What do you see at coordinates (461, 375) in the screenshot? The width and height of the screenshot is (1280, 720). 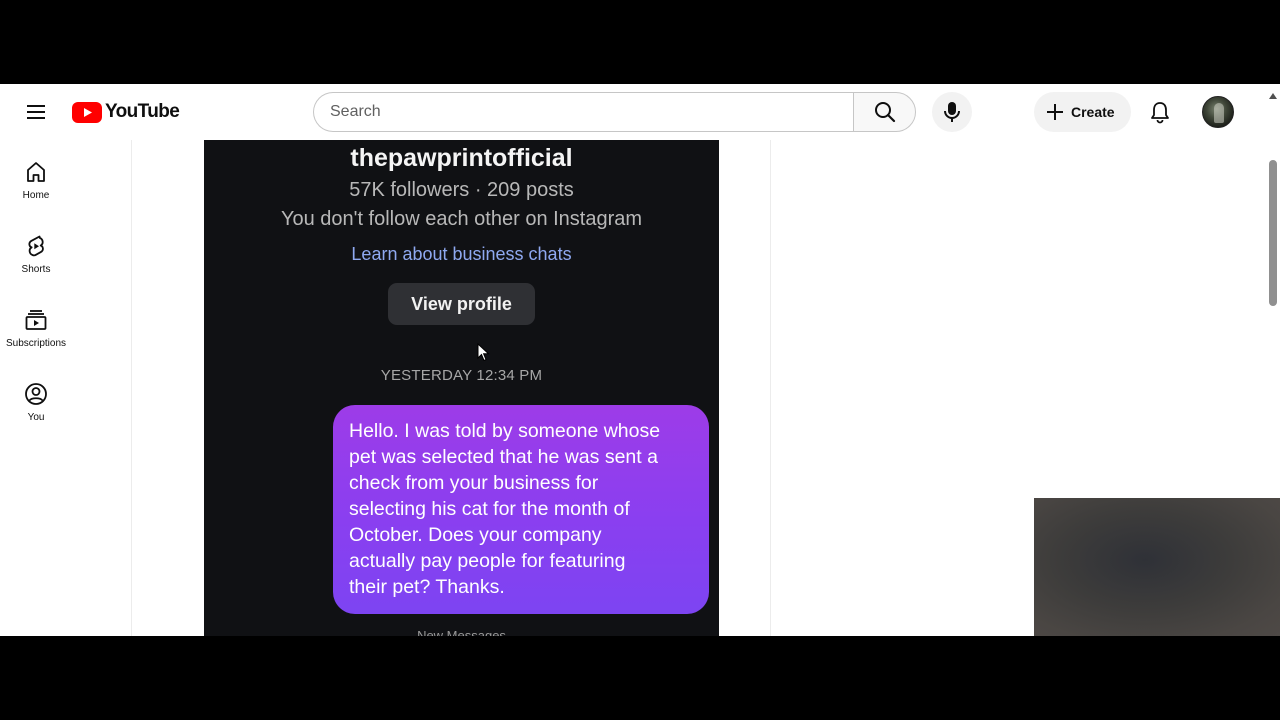 I see `message-timestamp: YESTERDAY 12:34 PM` at bounding box center [461, 375].